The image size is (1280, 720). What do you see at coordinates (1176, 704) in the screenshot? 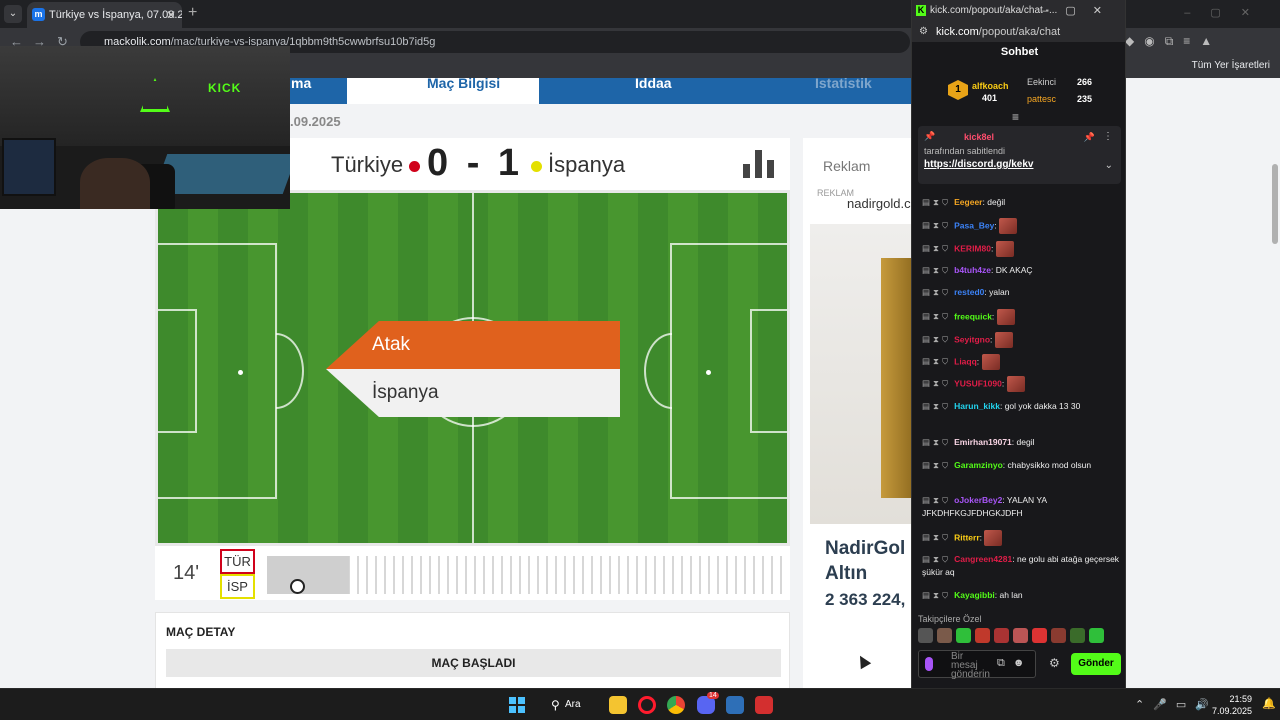
I see `system-tray: ⌃🎤▭🔊` at bounding box center [1176, 704].